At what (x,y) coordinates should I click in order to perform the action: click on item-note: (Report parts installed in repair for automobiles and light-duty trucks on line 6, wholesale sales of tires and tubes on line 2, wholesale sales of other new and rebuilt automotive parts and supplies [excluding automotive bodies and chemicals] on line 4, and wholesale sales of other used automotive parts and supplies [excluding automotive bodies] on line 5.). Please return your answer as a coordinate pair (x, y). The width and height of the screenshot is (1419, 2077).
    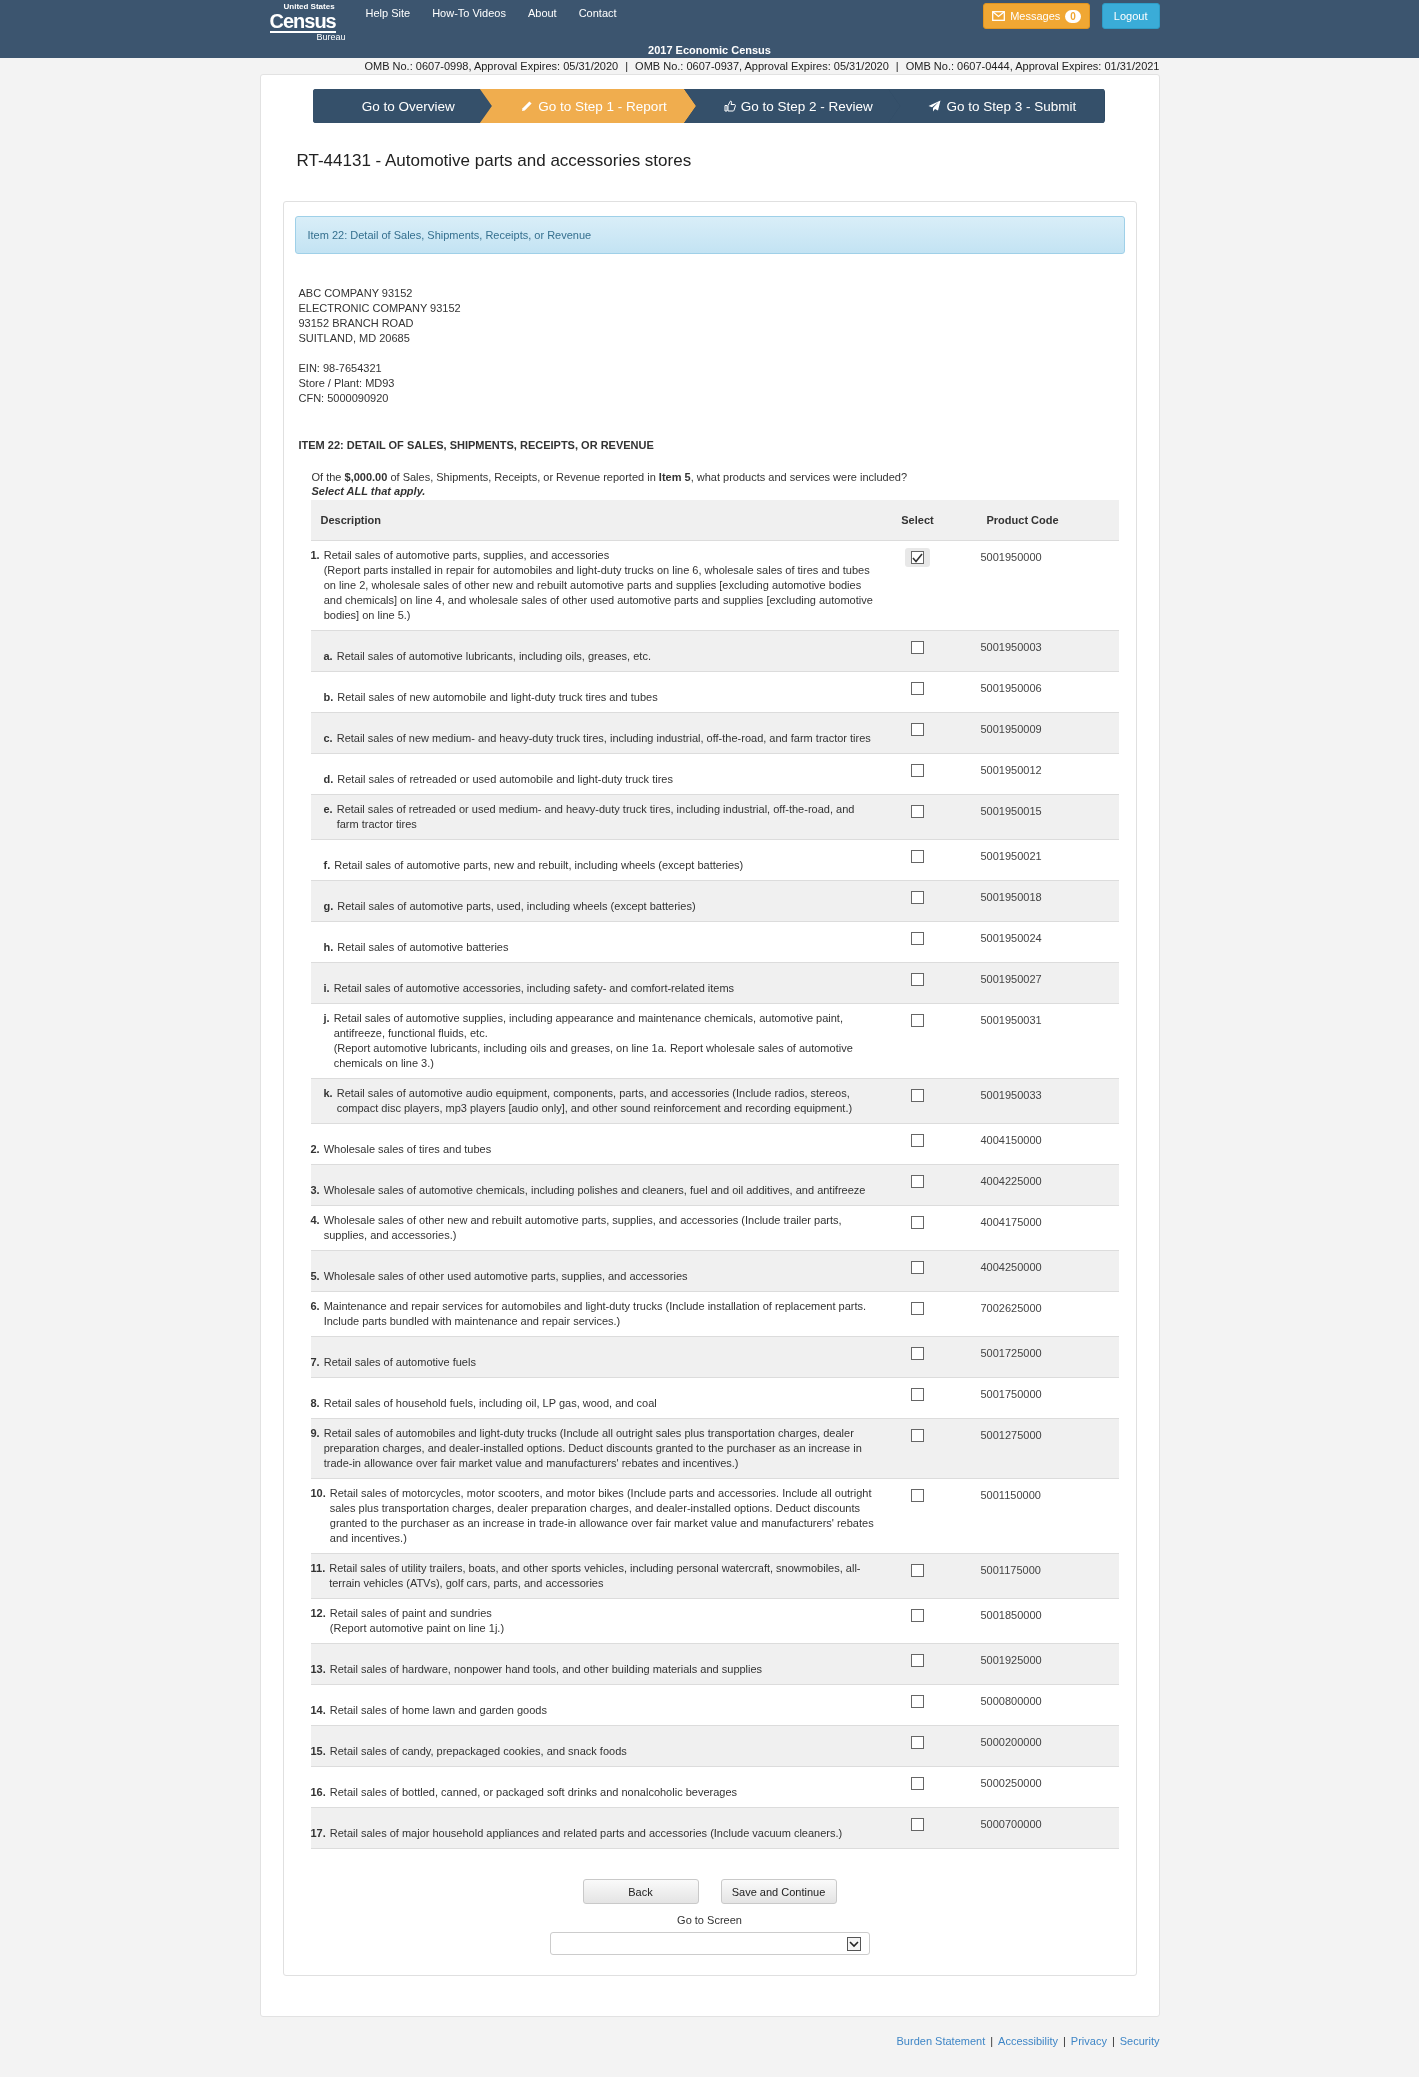
    Looking at the image, I should click on (598, 593).